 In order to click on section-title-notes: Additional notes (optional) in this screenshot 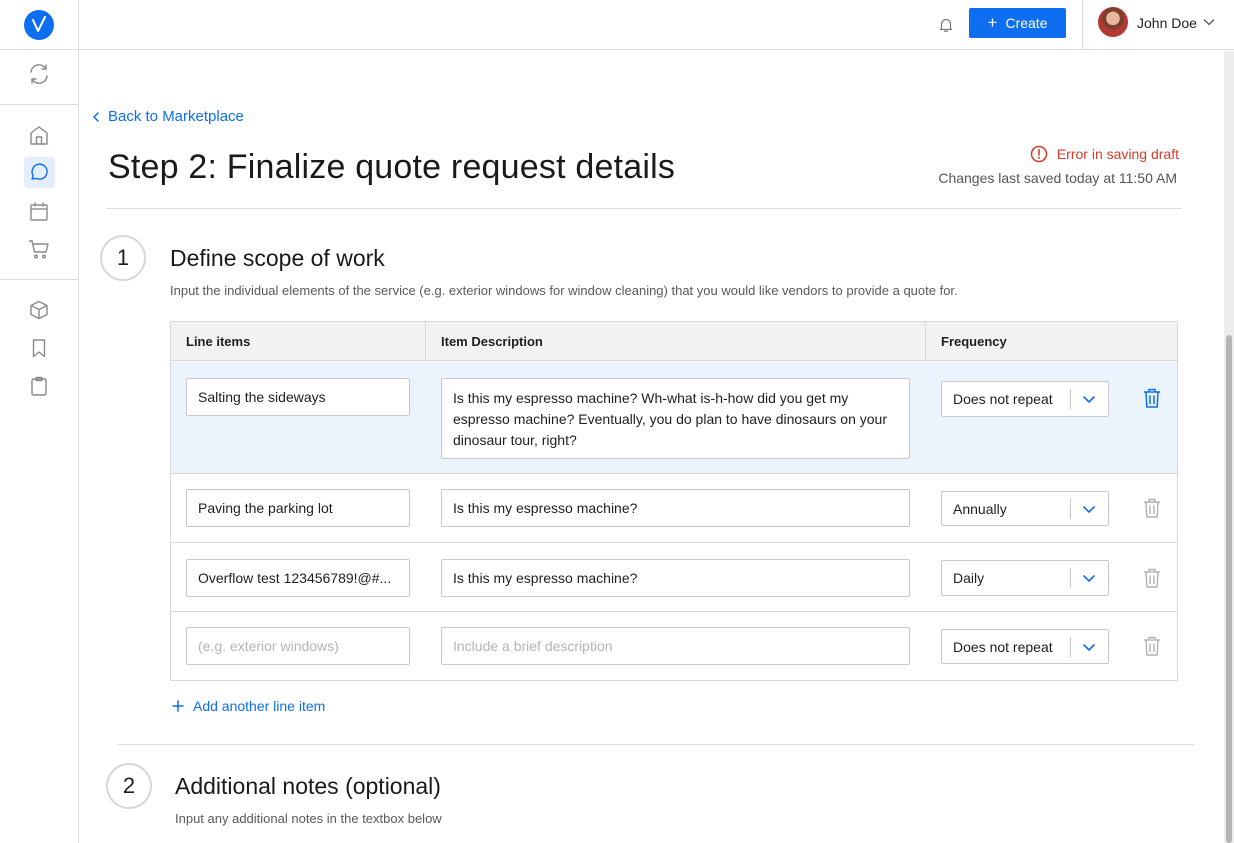, I will do `click(308, 786)`.